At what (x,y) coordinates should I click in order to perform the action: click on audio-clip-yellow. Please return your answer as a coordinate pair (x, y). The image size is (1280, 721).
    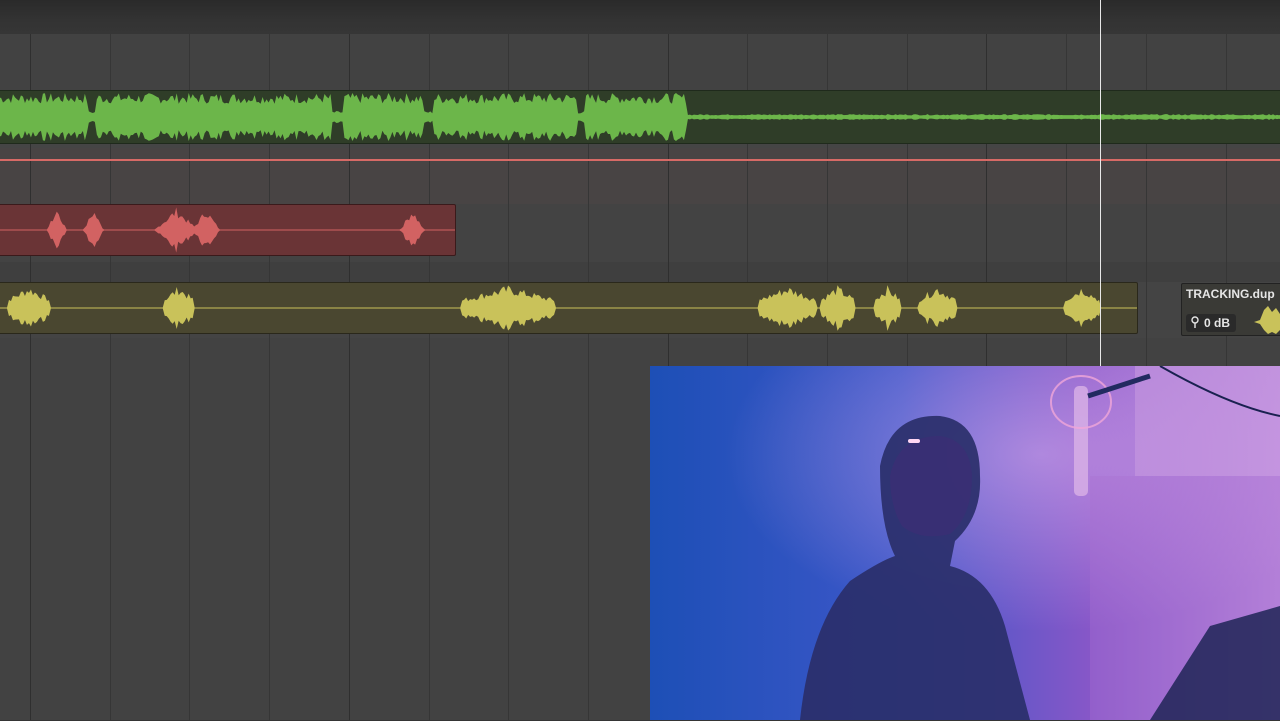
    Looking at the image, I should click on (569, 308).